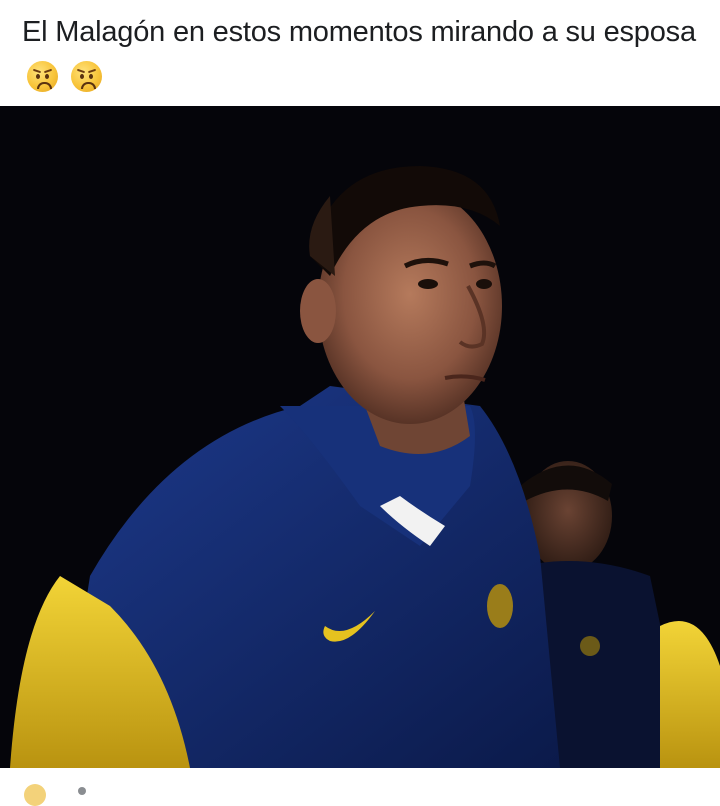 This screenshot has width=720, height=806. I want to click on post-footer, so click(360, 787).